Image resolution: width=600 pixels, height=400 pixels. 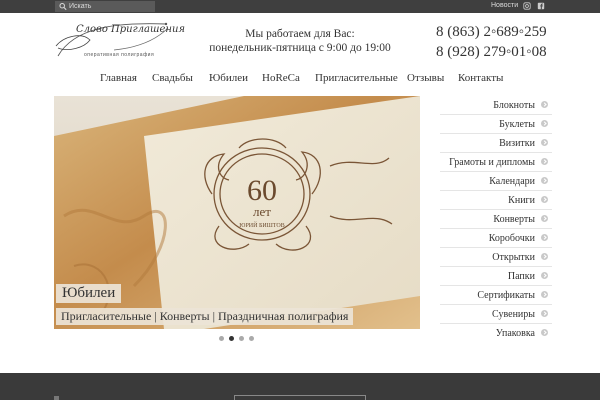 I want to click on sidebar-item-diplomas: Грамоты и дипломы, so click(x=496, y=162).